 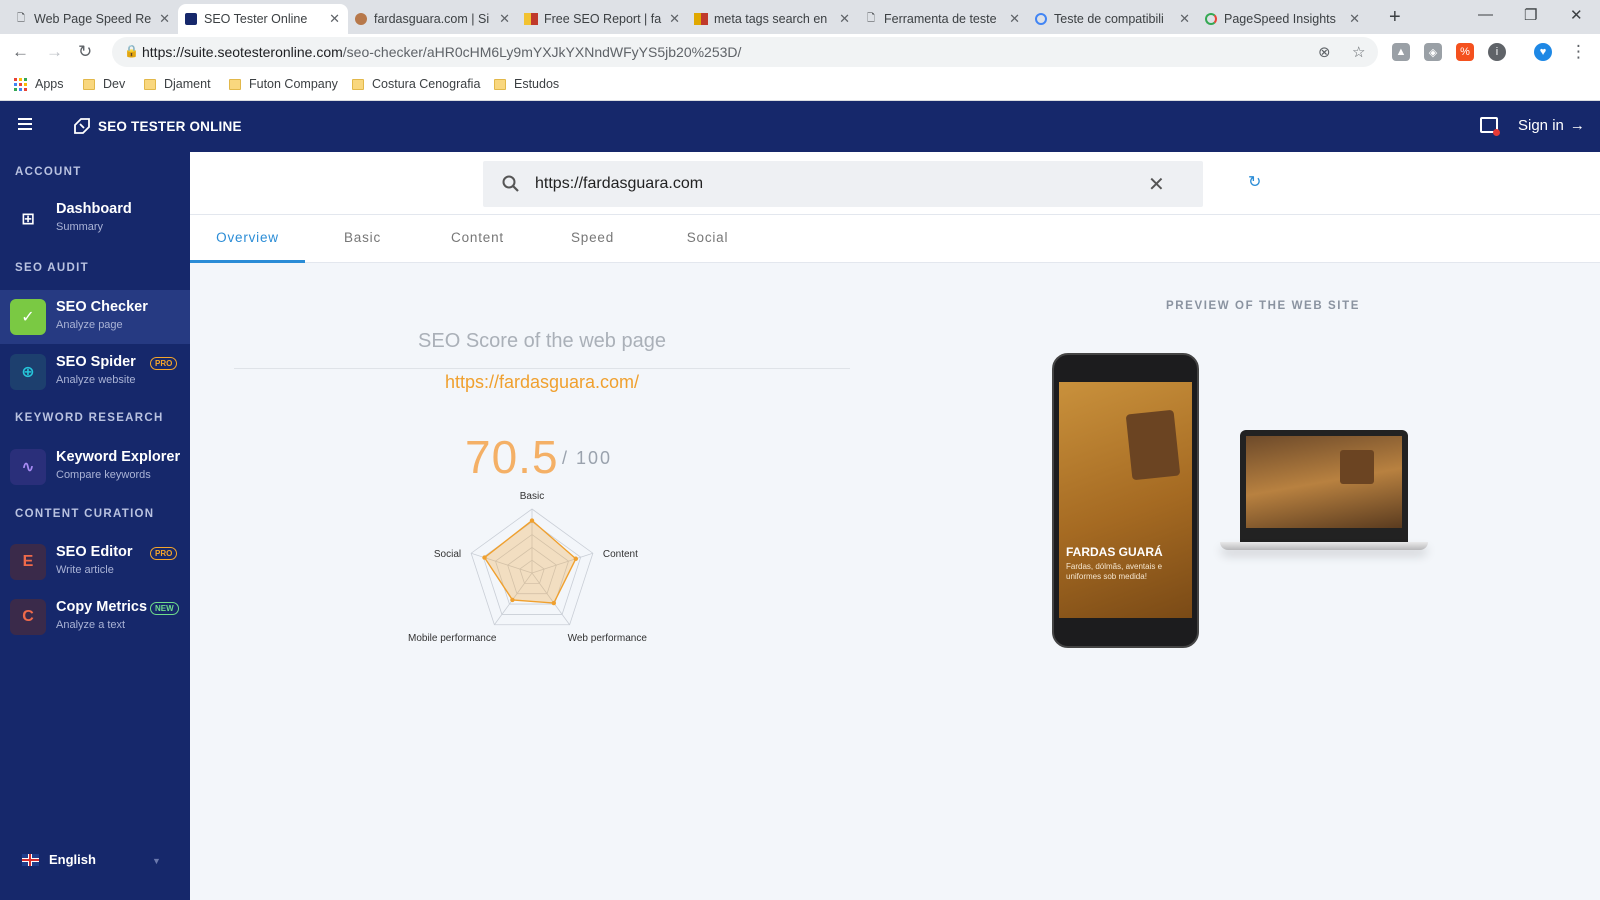 What do you see at coordinates (85, 514) in the screenshot?
I see `section-title: CONTENT CURATION` at bounding box center [85, 514].